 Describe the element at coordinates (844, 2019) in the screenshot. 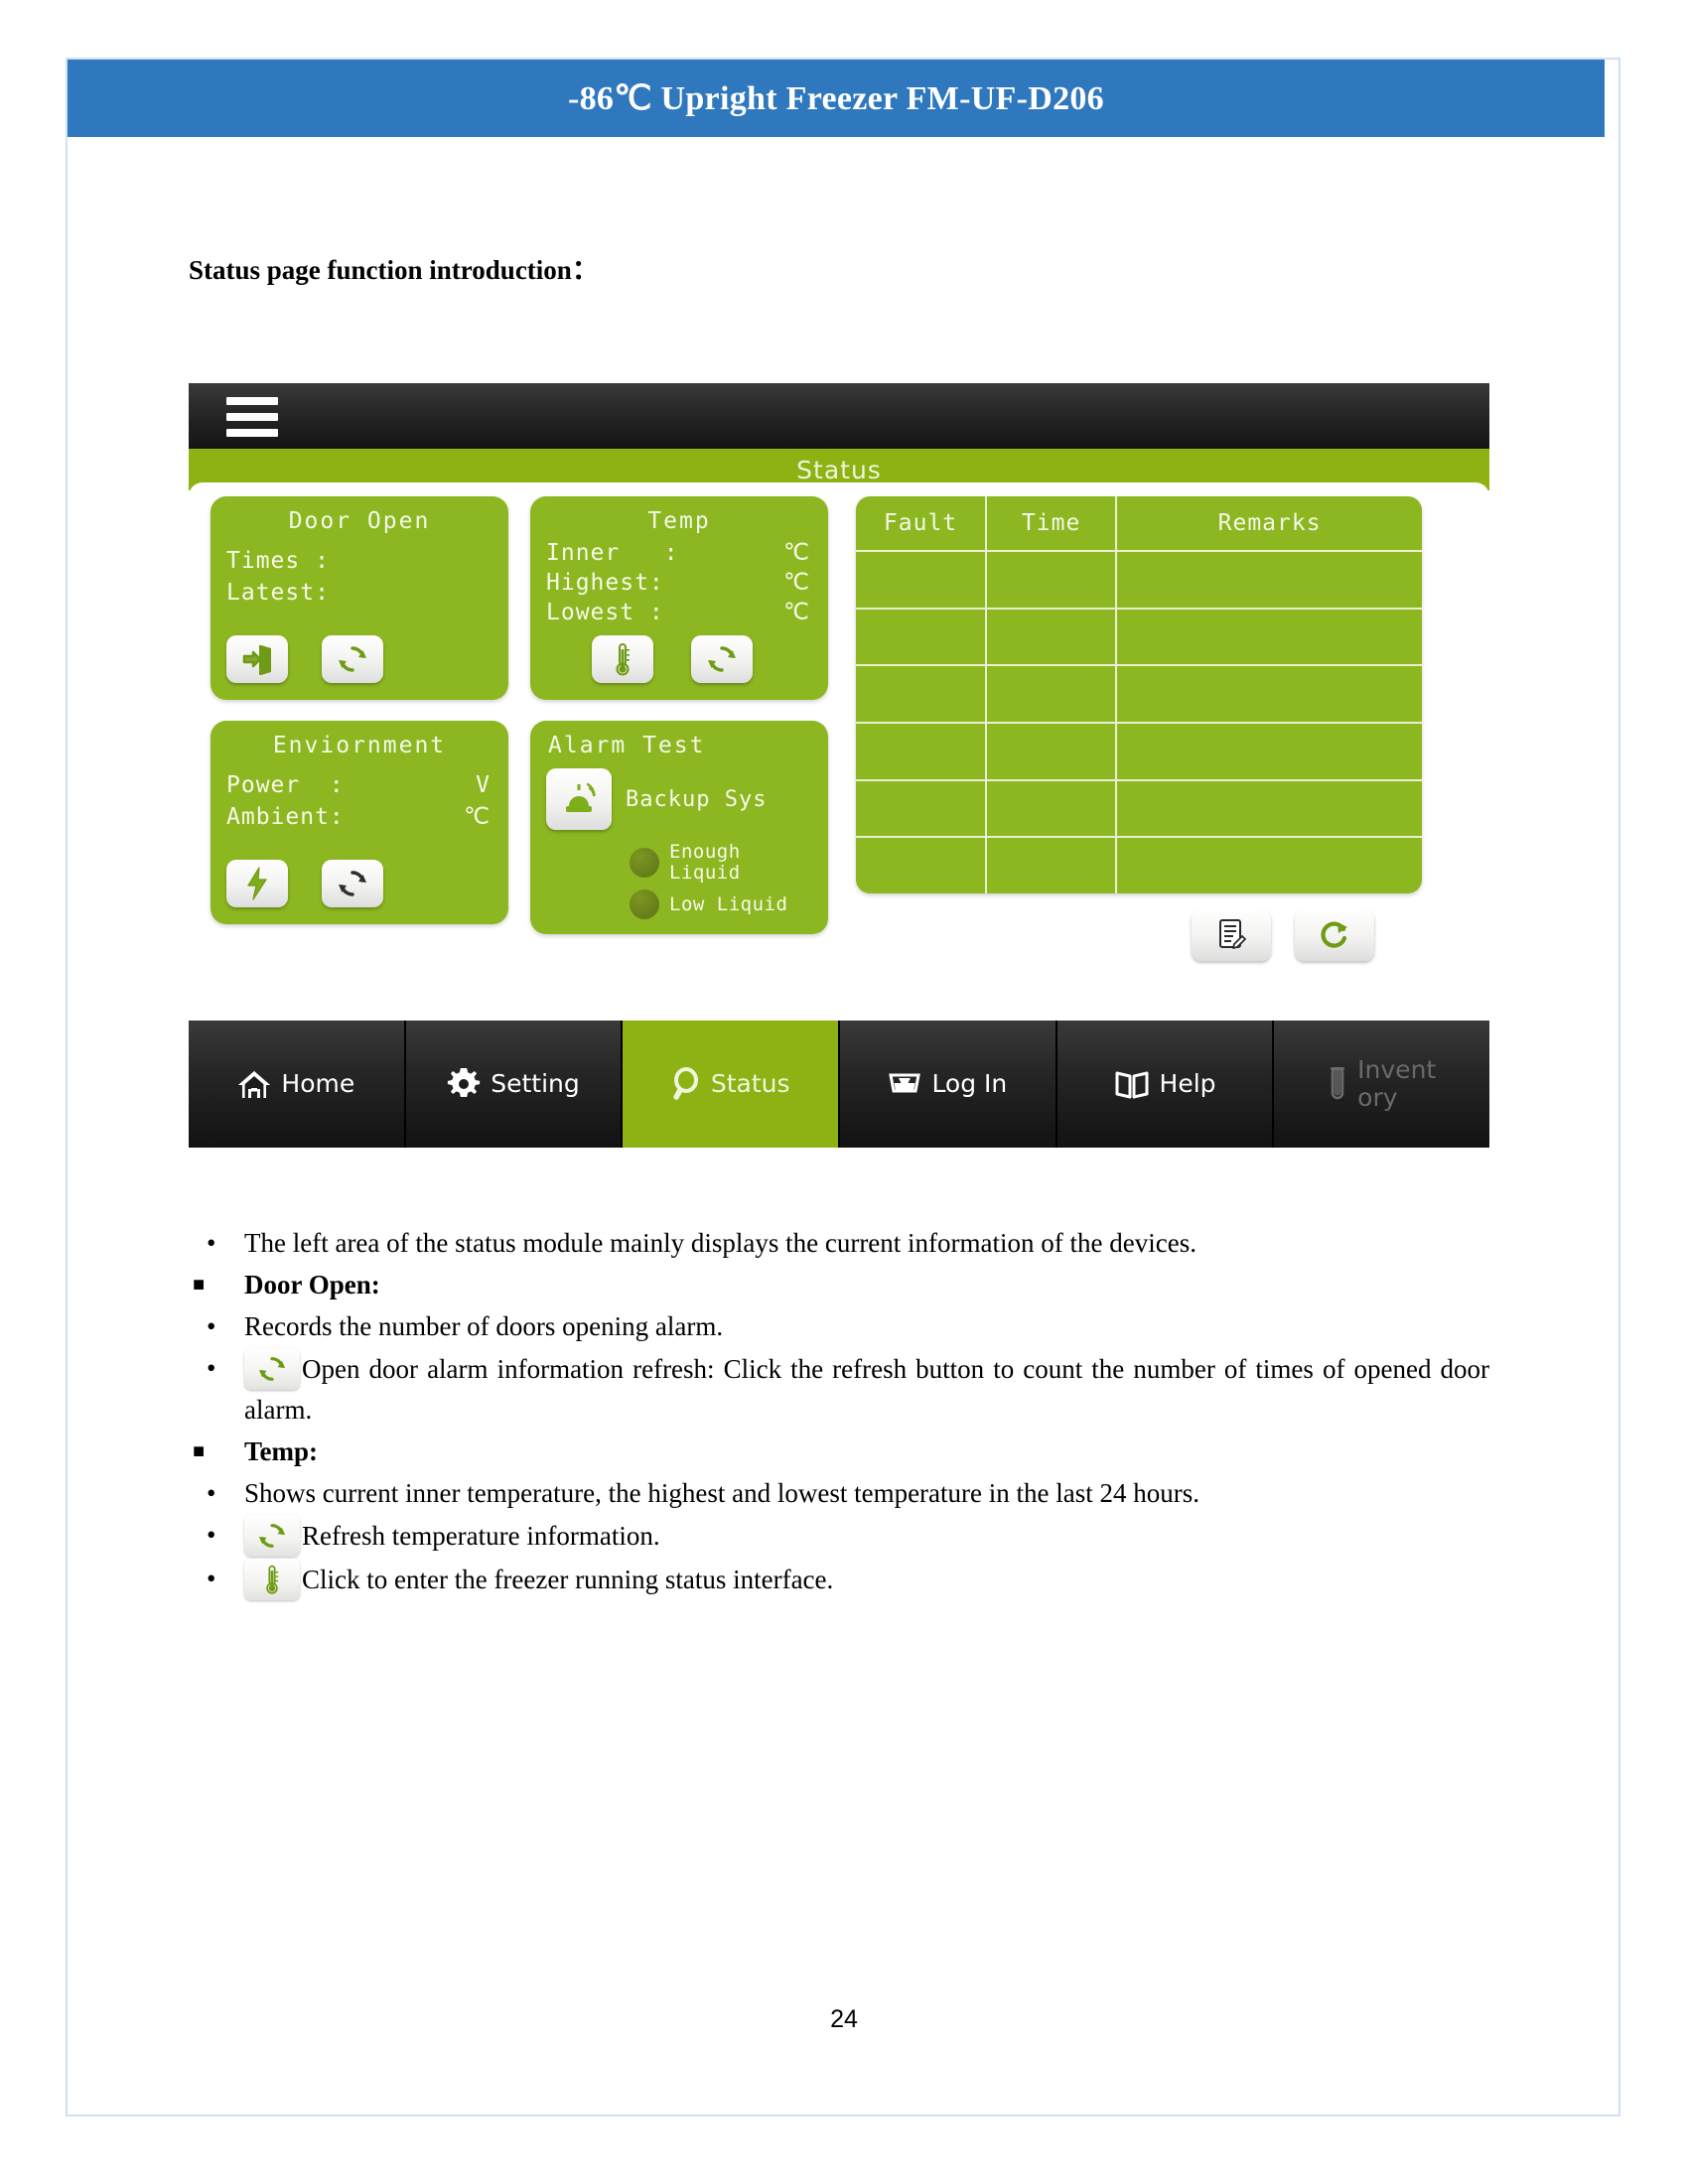

I see `page-number: 24` at that location.